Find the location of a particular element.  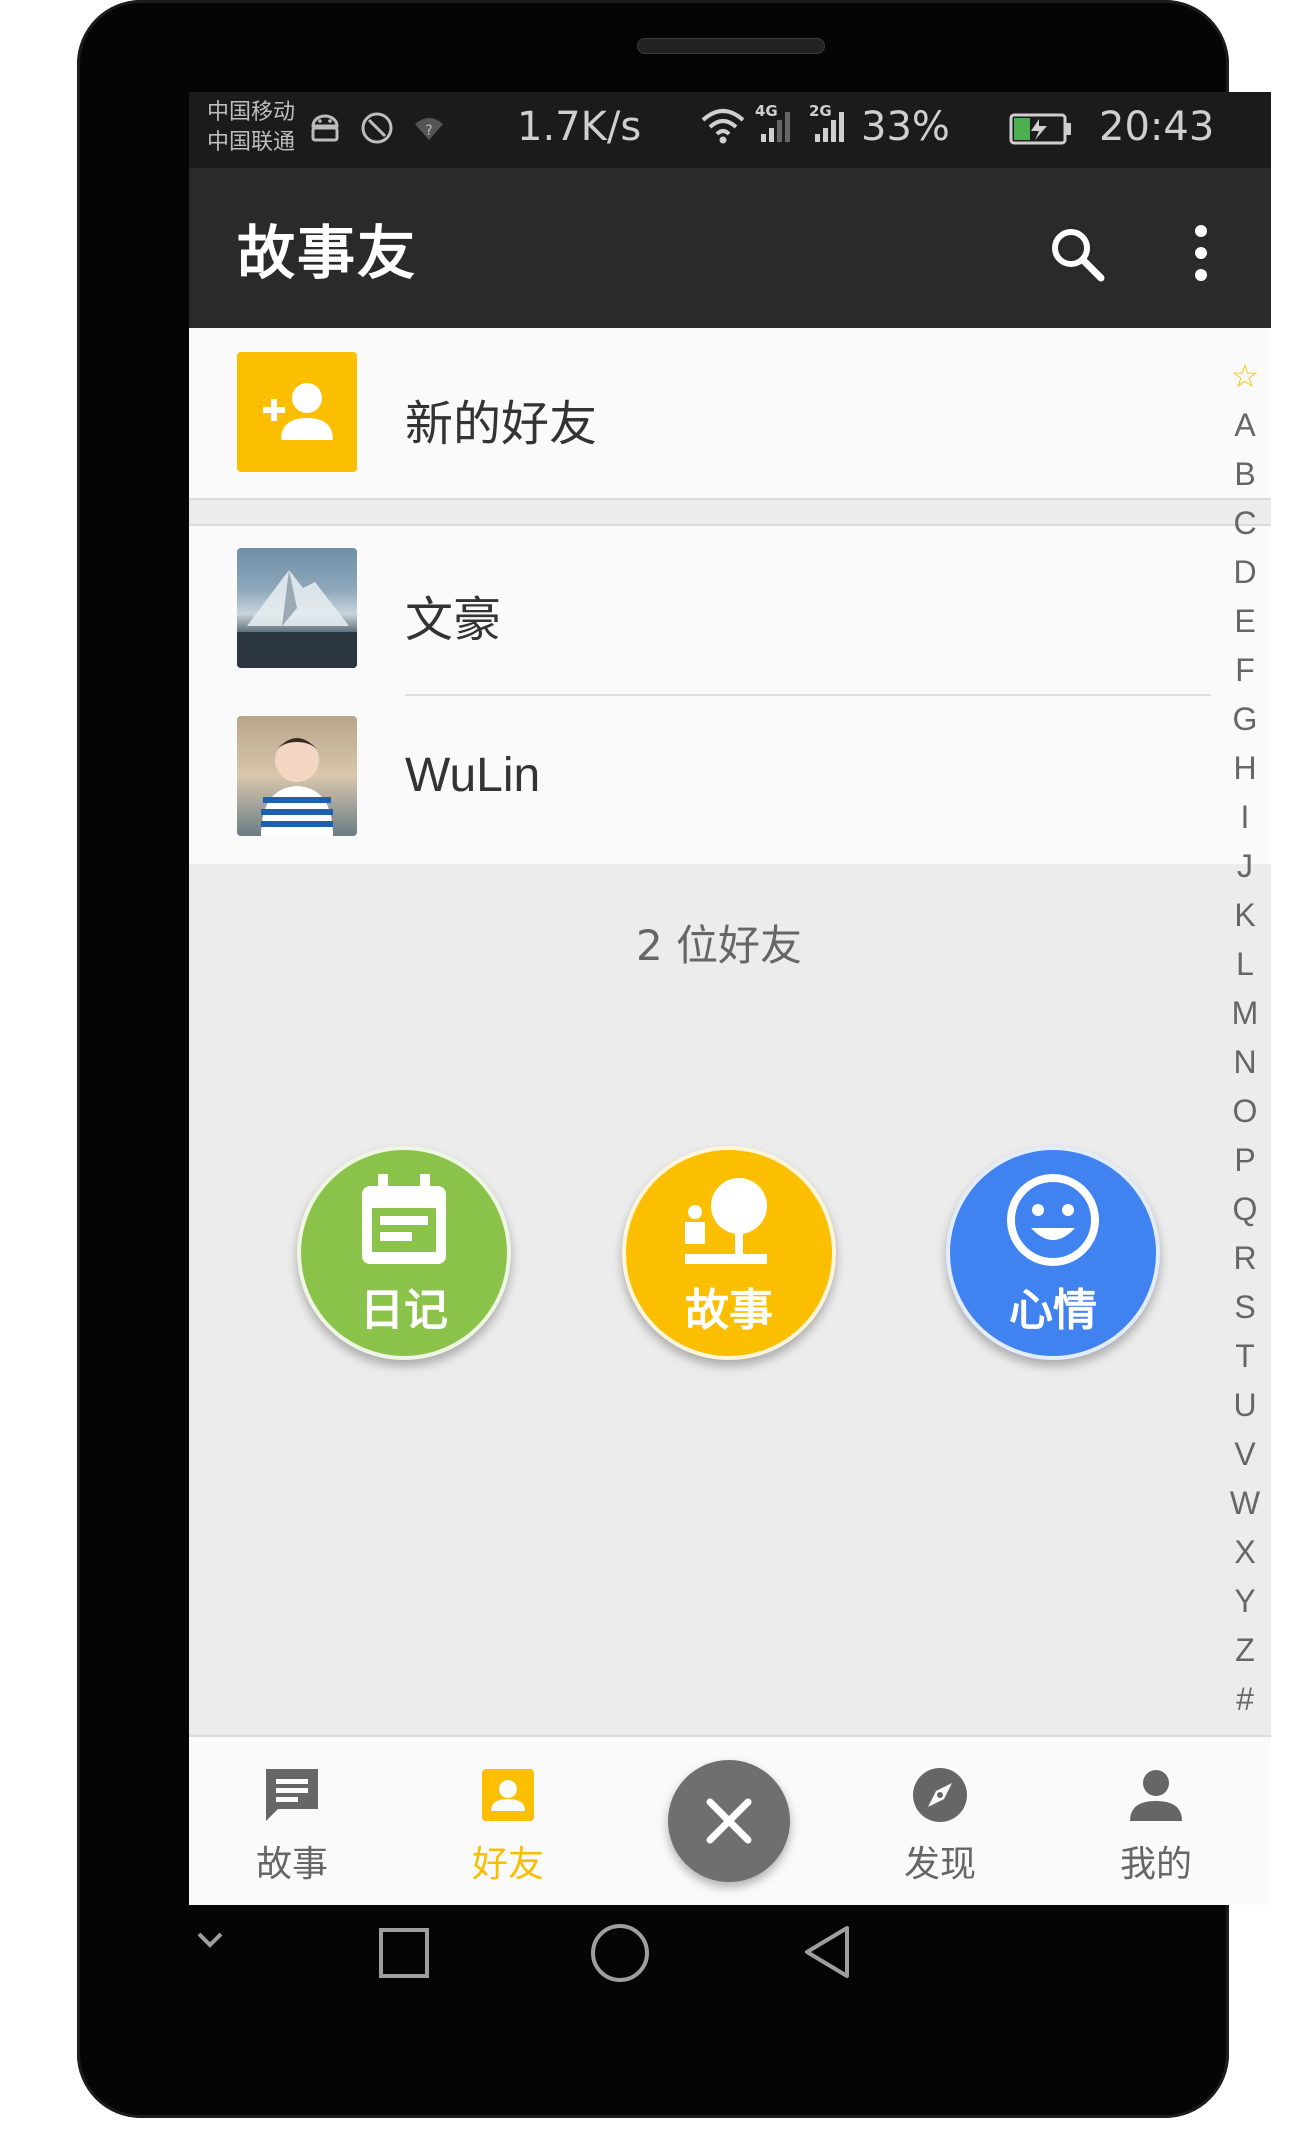

dnd-icon is located at coordinates (377, 128).